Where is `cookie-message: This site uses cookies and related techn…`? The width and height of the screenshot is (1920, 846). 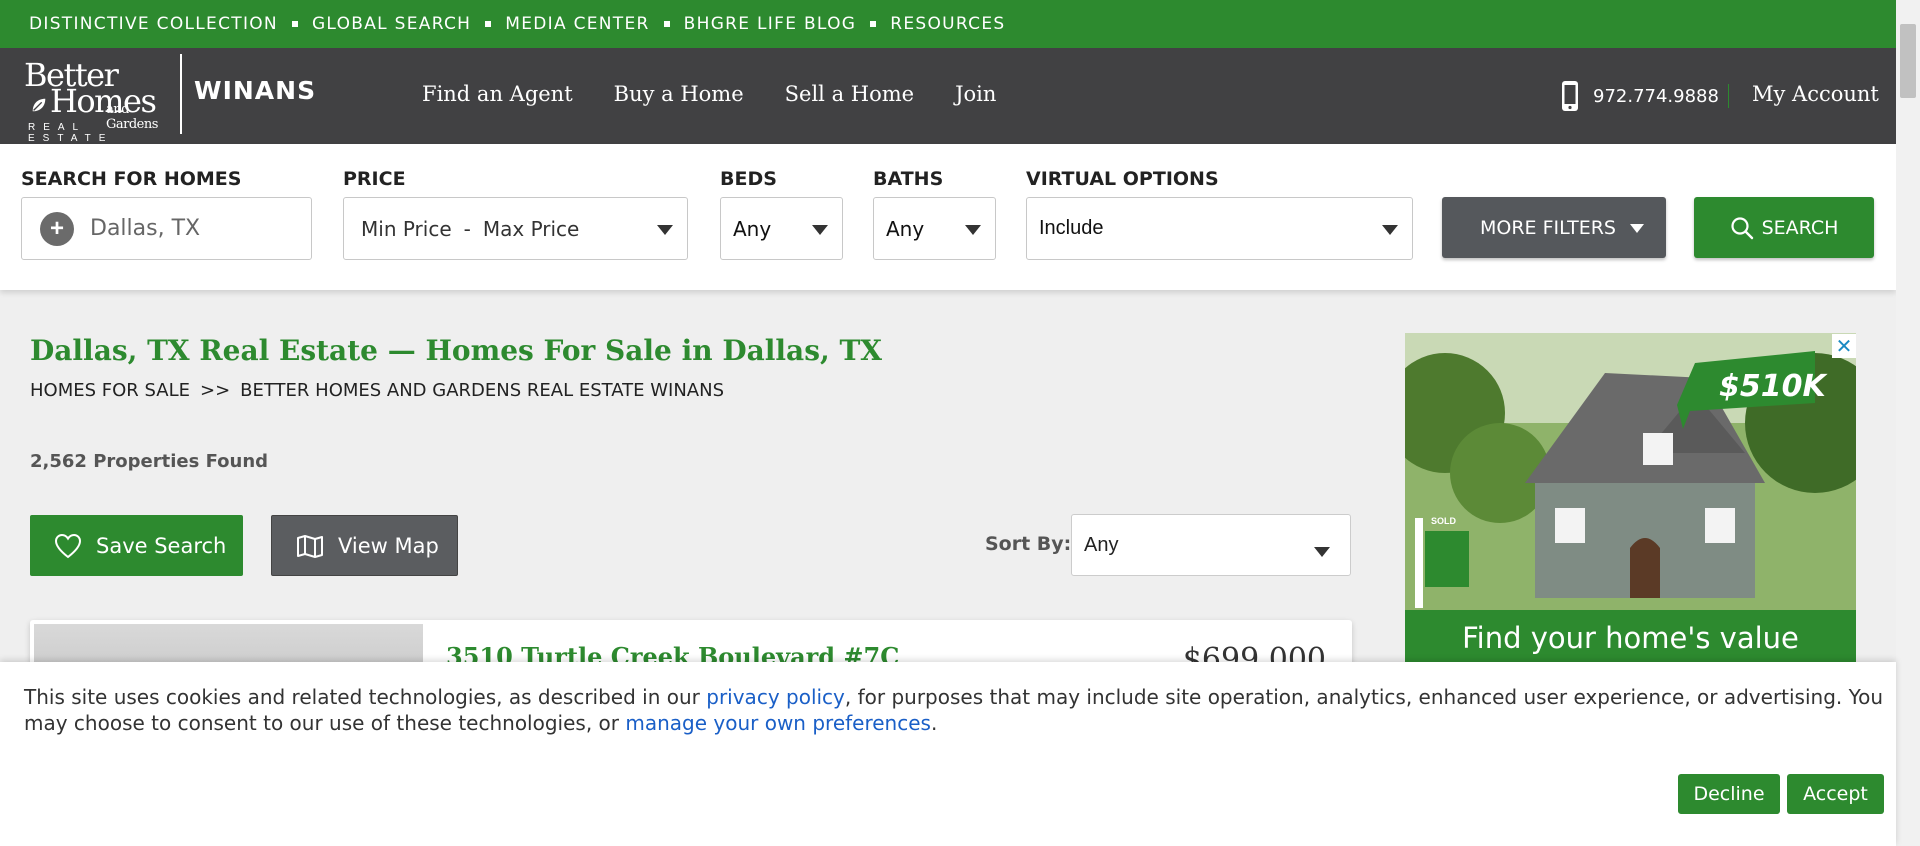
cookie-message: This site uses cookies and related techn… is located at coordinates (961, 710).